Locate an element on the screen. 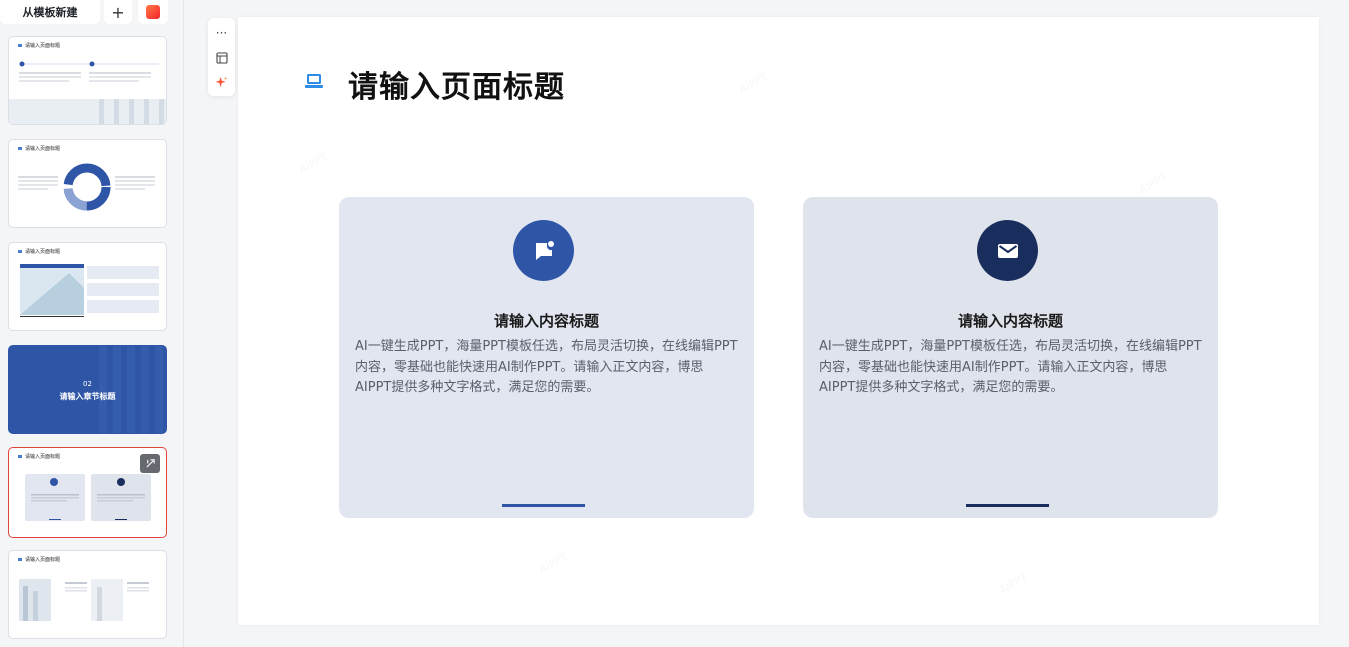 The image size is (1349, 647). slide-thumbnail-2: 请输入页面标题 is located at coordinates (87, 183).